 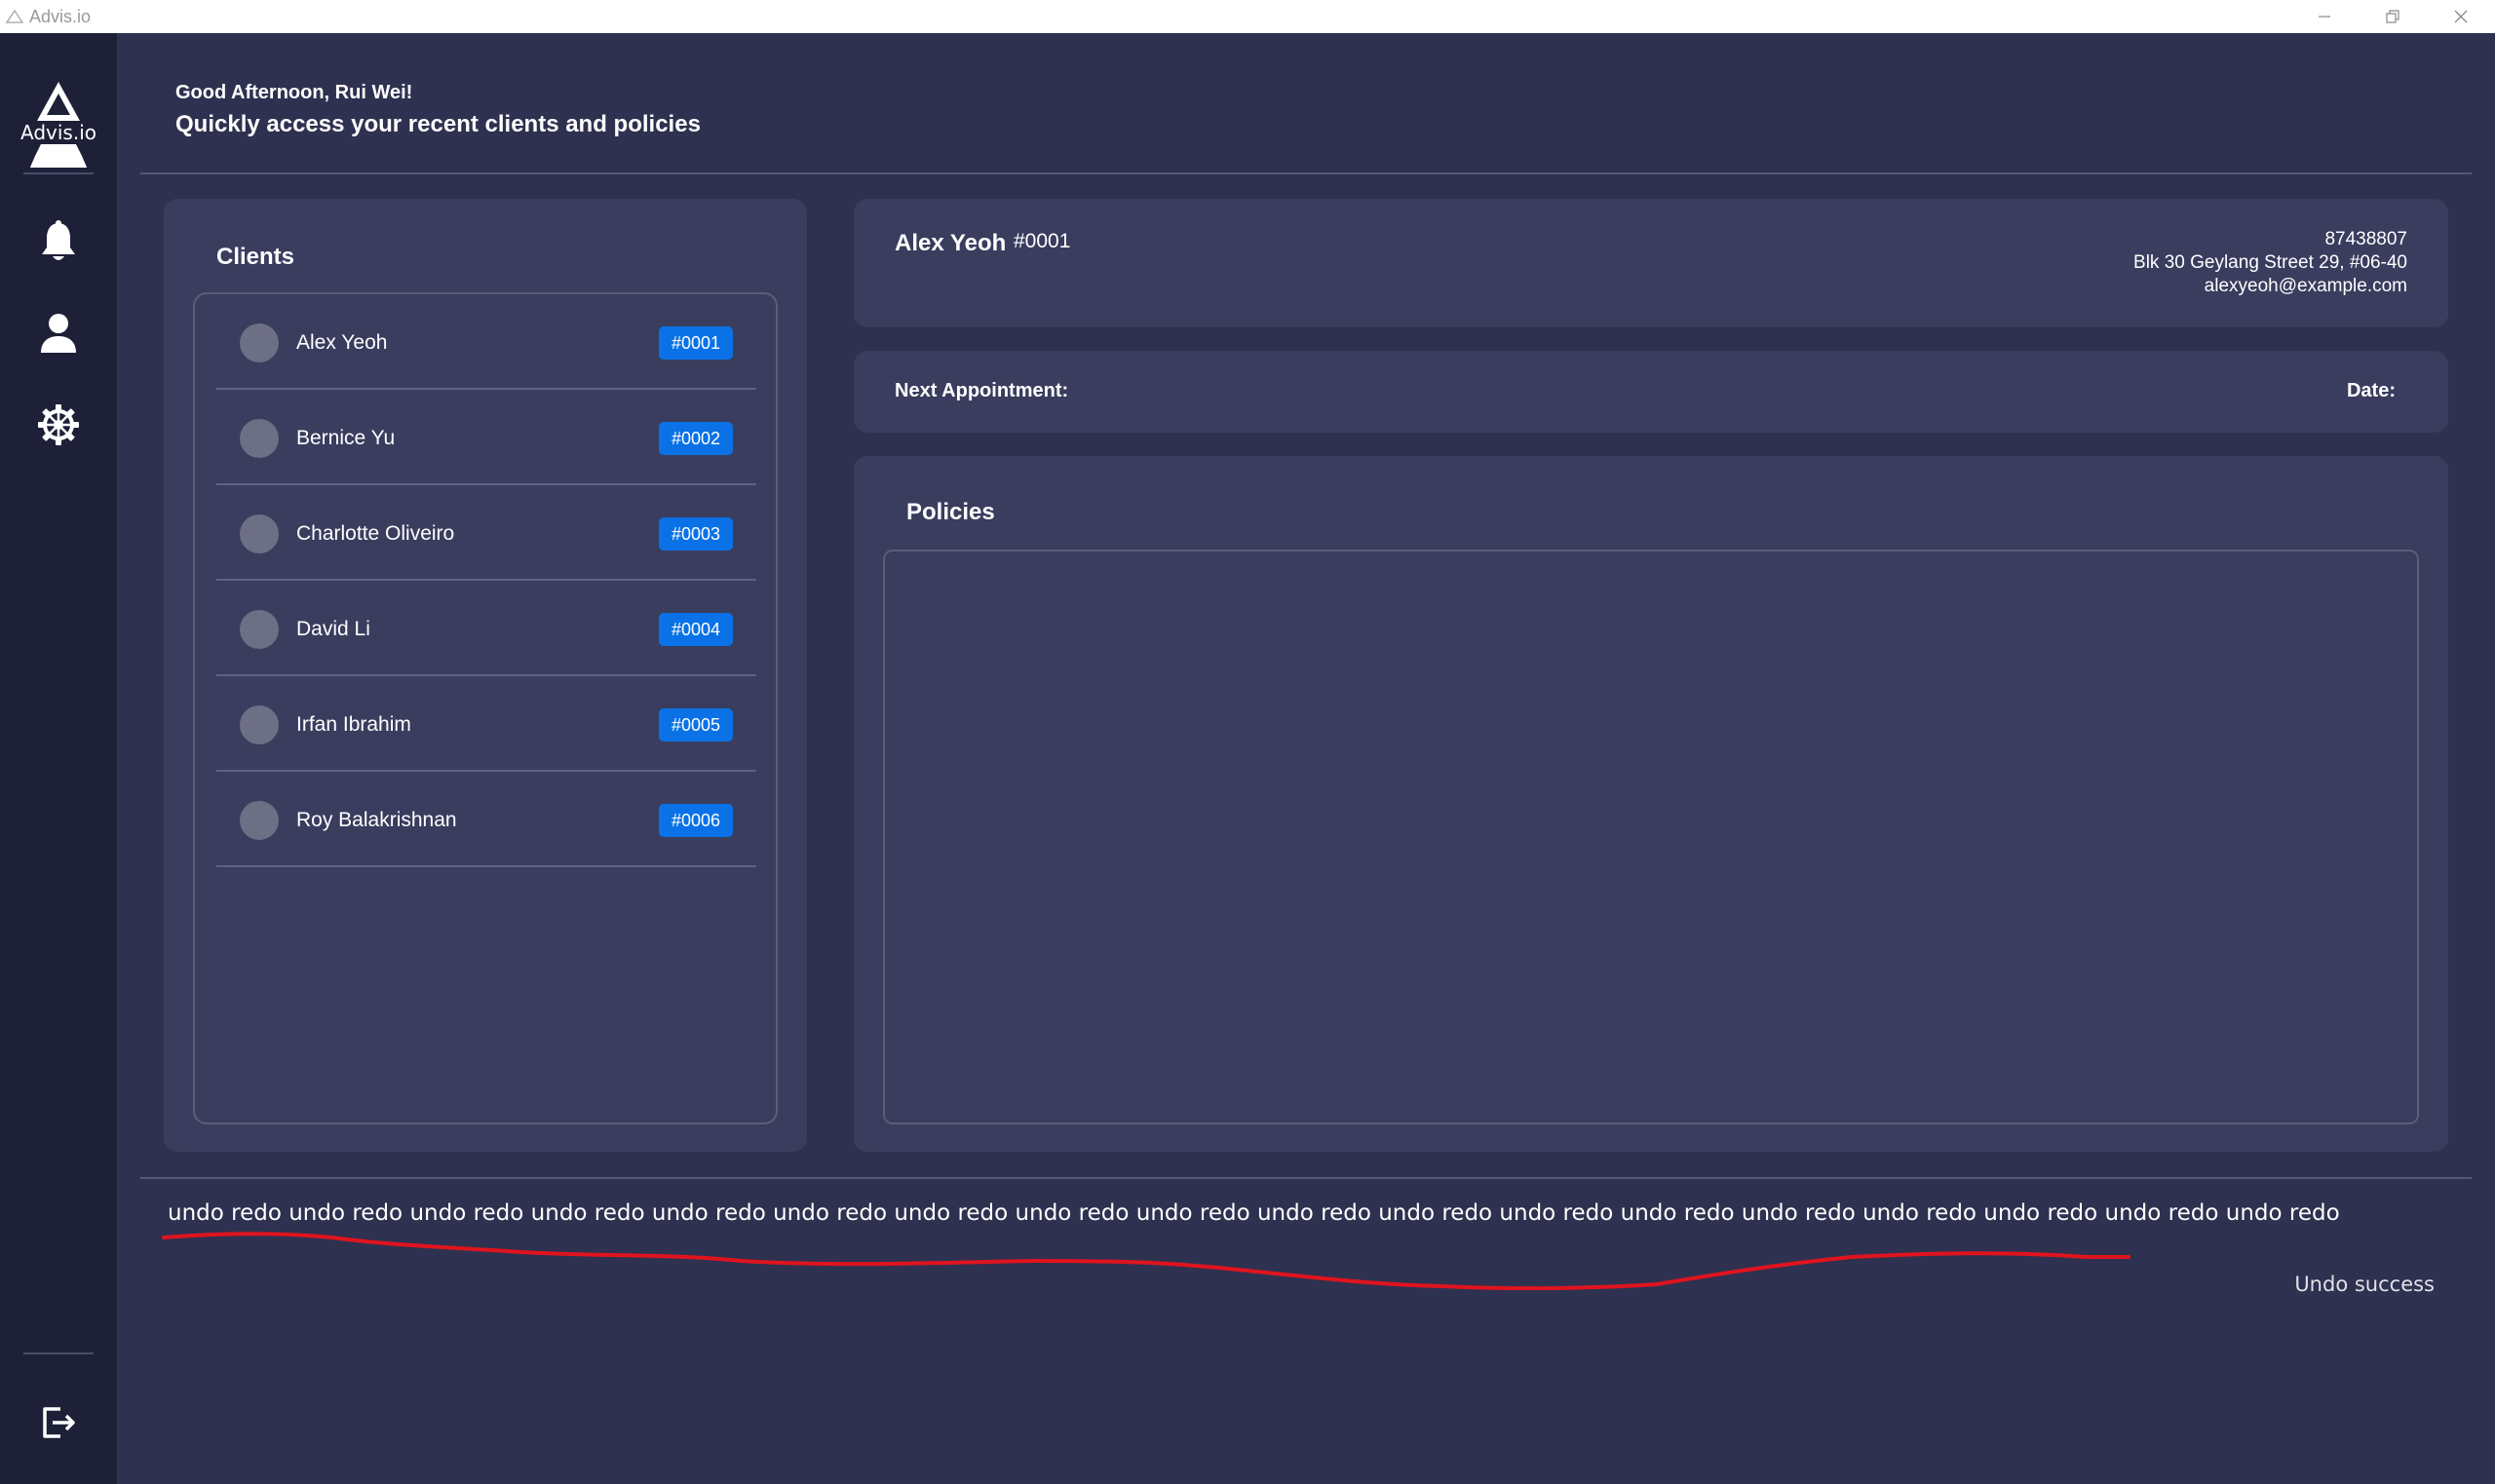 What do you see at coordinates (486, 533) in the screenshot?
I see `client-row: Charlotte Oliveiro #0003` at bounding box center [486, 533].